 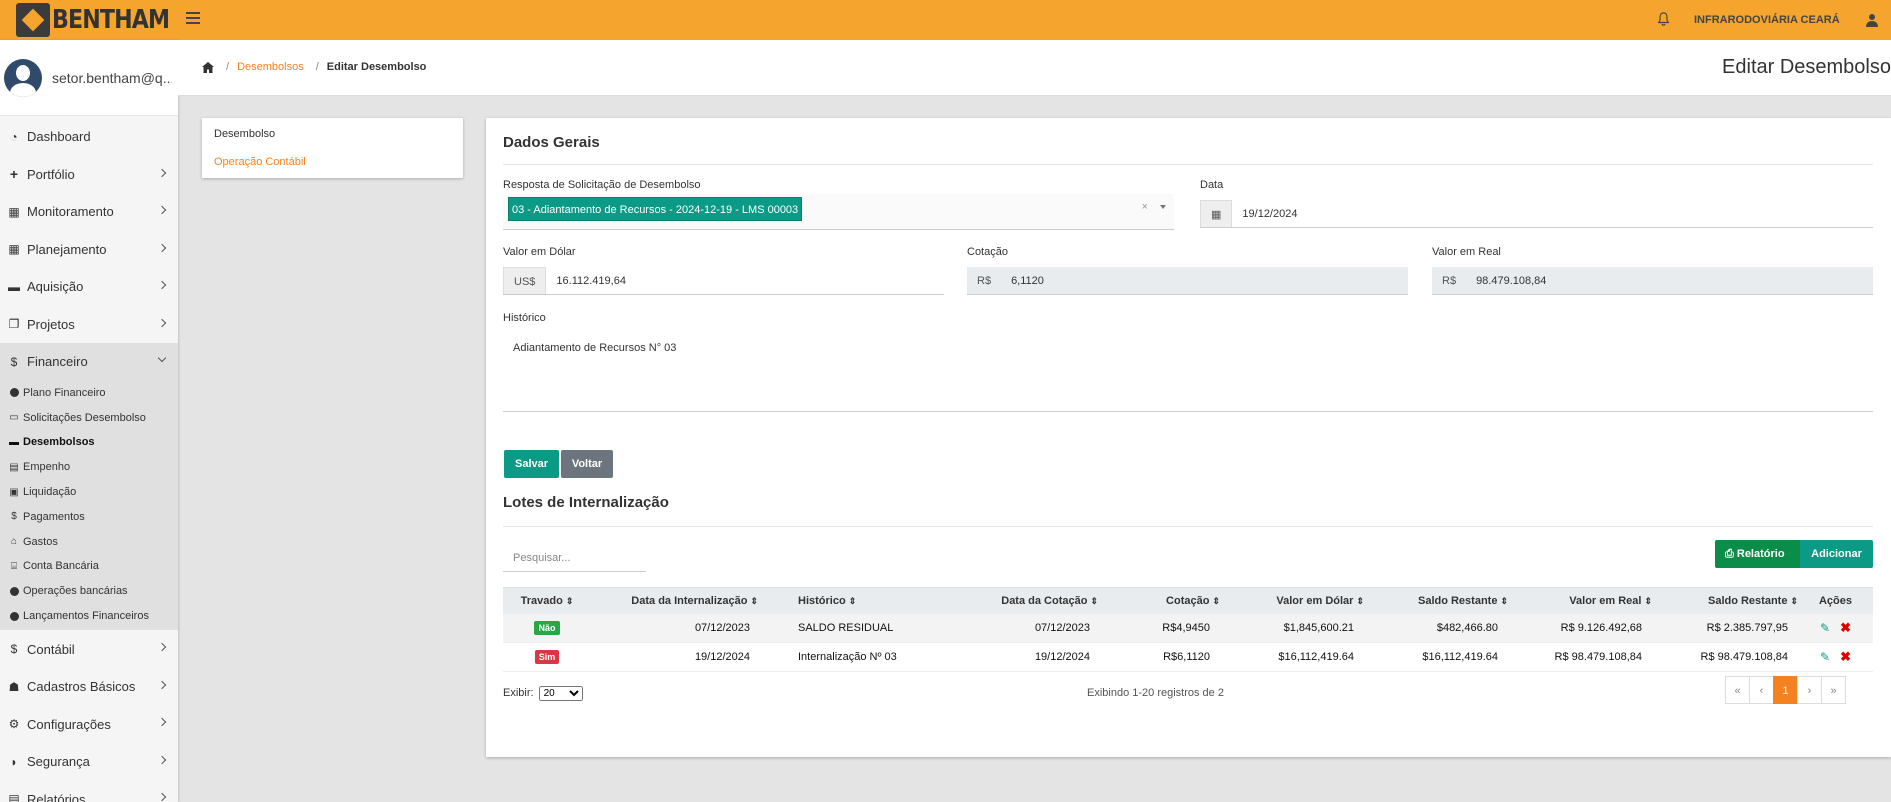 I want to click on col-saldo-brl: Saldo Restante ⇕, so click(x=1725, y=600).